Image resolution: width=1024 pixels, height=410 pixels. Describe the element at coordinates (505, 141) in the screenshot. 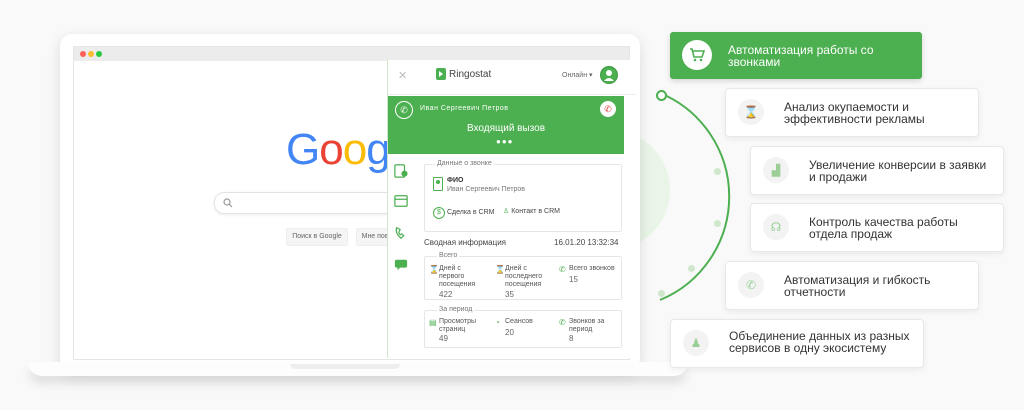

I see `call-progress-dots: ●●●` at that location.